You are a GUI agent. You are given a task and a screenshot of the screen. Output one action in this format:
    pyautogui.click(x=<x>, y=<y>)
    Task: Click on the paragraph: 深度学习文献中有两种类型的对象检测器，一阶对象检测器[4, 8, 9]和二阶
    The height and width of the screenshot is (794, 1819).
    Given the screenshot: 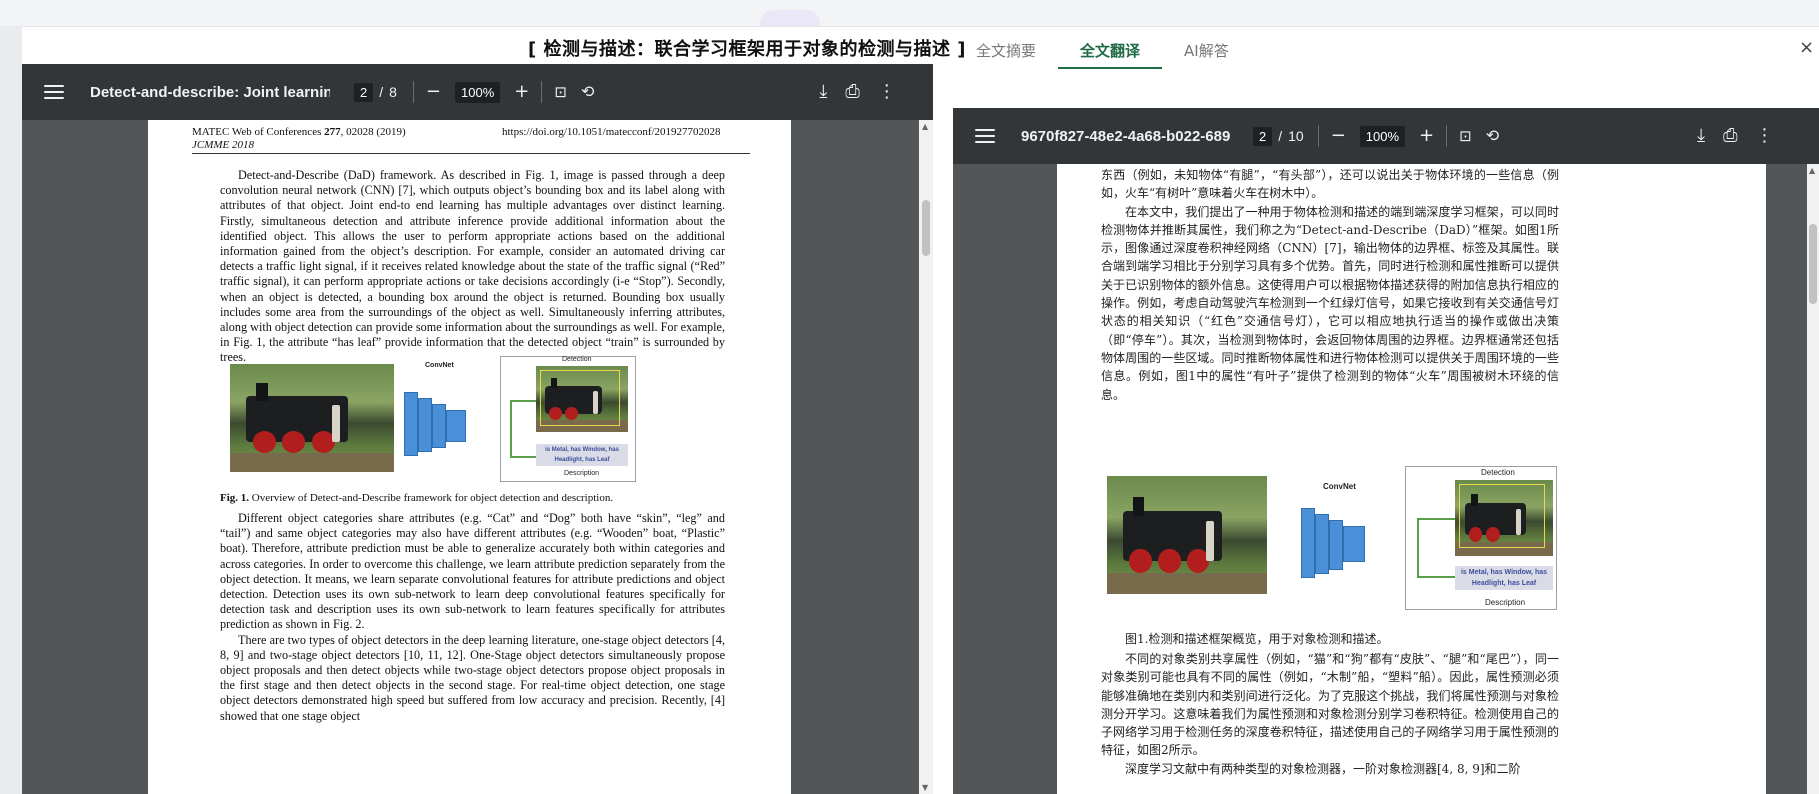 What is the action you would take?
    pyautogui.click(x=1323, y=768)
    